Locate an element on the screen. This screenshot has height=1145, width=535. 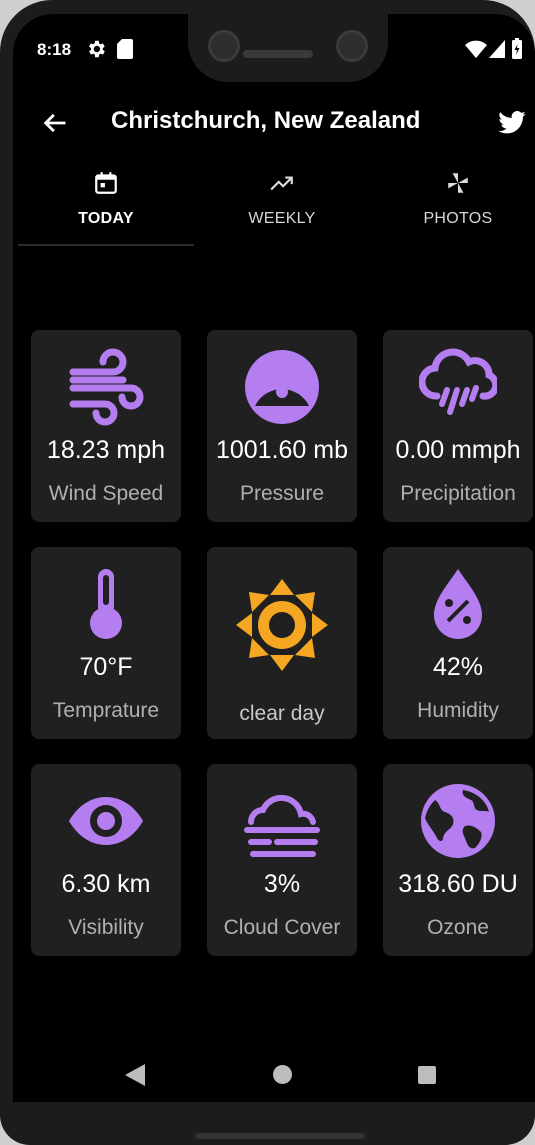
app-bar: Christchurch, New Zealand is located at coordinates (274, 124).